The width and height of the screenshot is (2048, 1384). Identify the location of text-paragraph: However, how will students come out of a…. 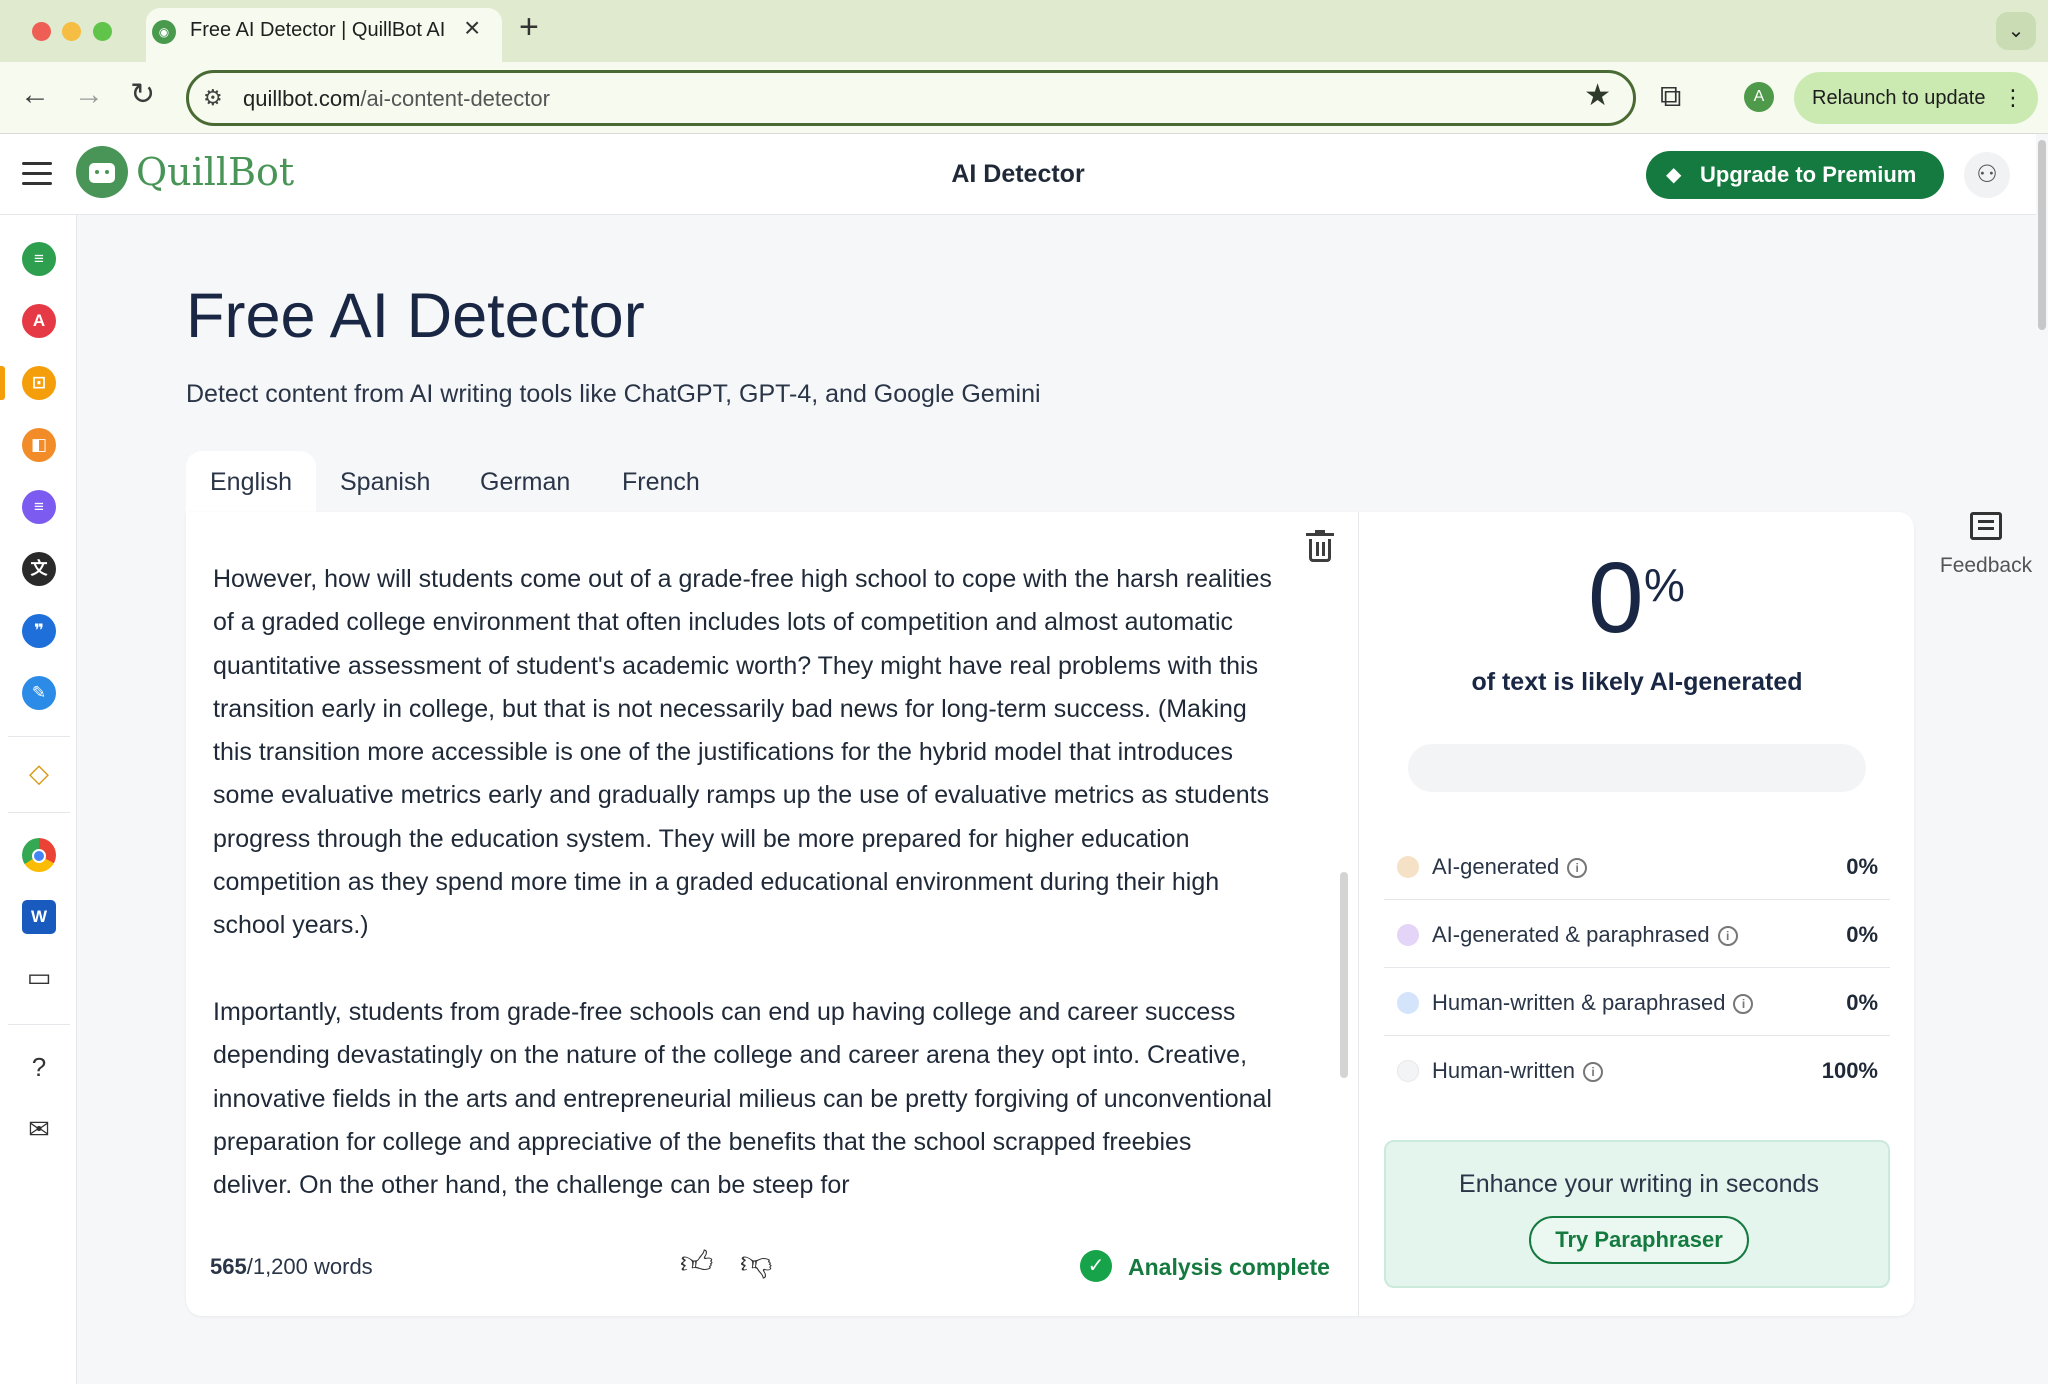
(742, 752).